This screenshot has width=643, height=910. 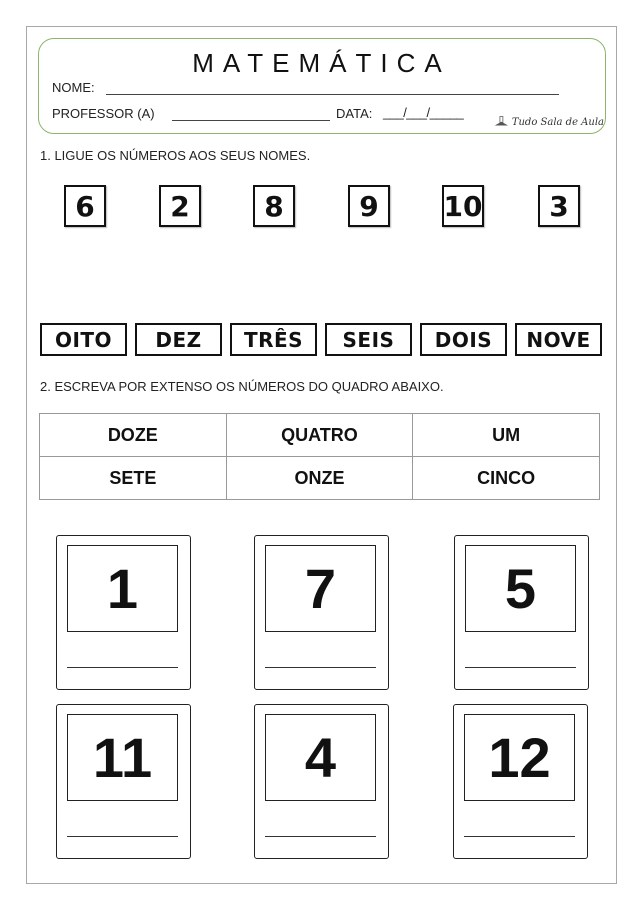 What do you see at coordinates (463, 206) in the screenshot?
I see `number-box: 10` at bounding box center [463, 206].